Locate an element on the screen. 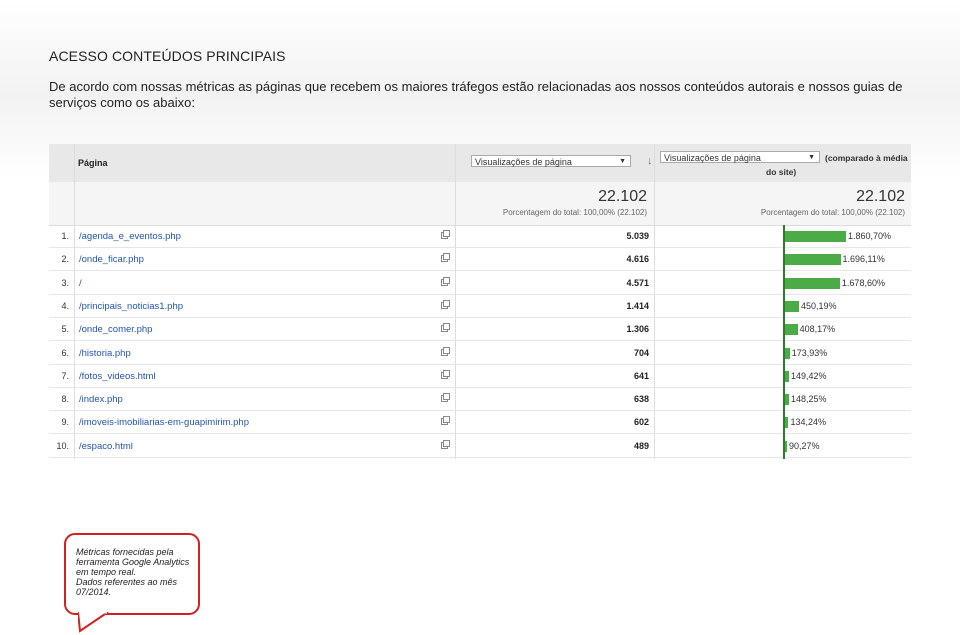 The image size is (960, 635). comparison-percent: 173,93% is located at coordinates (809, 352).